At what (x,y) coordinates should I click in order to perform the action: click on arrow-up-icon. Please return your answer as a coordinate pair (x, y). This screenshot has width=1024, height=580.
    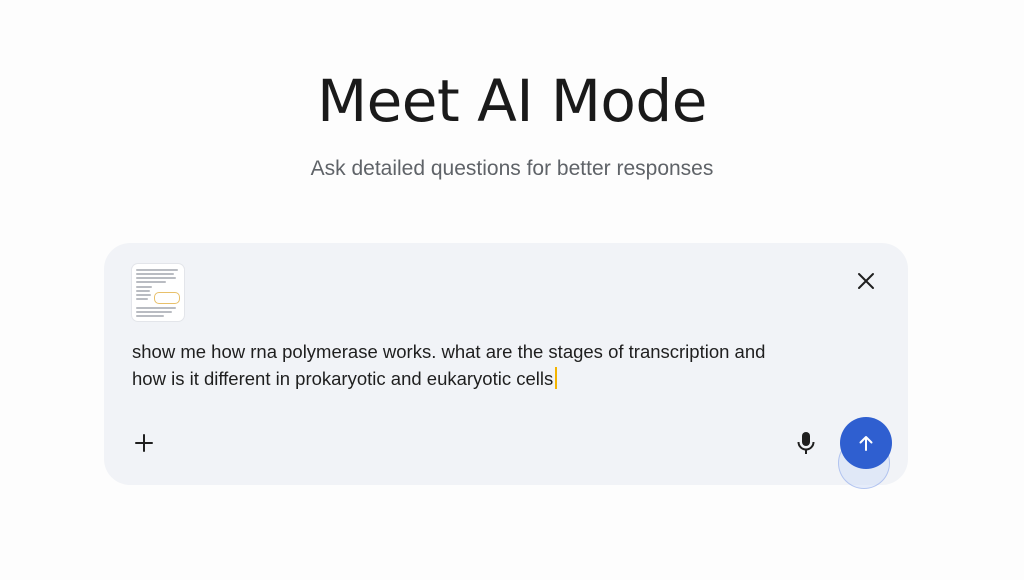
    Looking at the image, I should click on (866, 443).